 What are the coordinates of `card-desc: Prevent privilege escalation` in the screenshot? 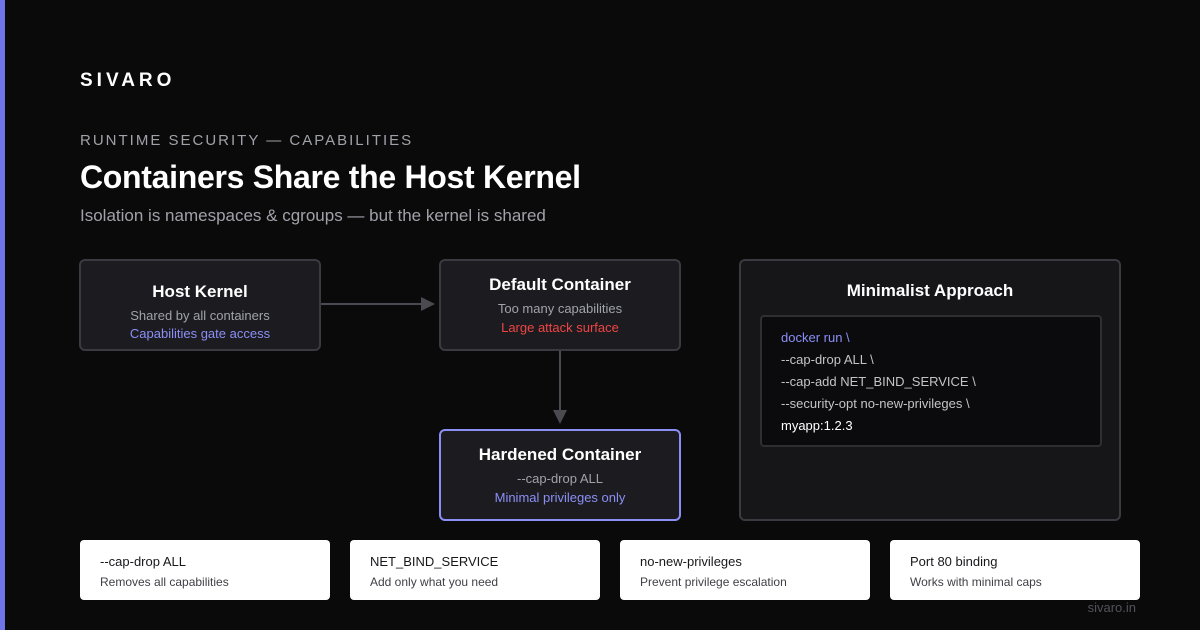 It's located at (713, 582).